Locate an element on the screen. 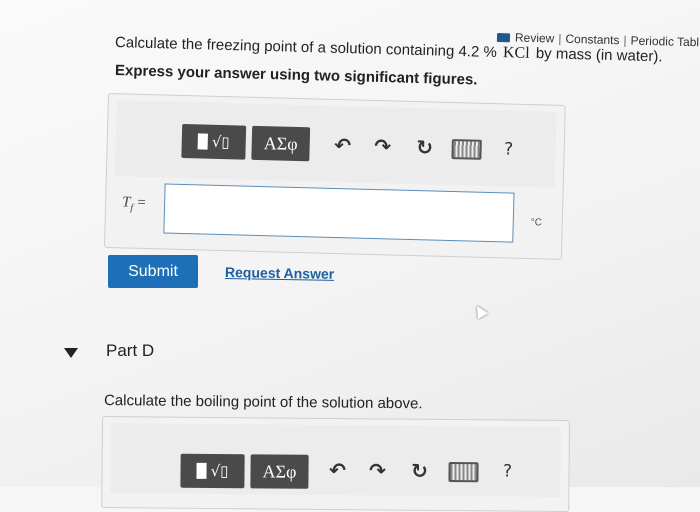 The width and height of the screenshot is (700, 512). part-d-answer-box: √▯ ΑΣφ ↶ ↷ ↻ ? is located at coordinates (335, 464).